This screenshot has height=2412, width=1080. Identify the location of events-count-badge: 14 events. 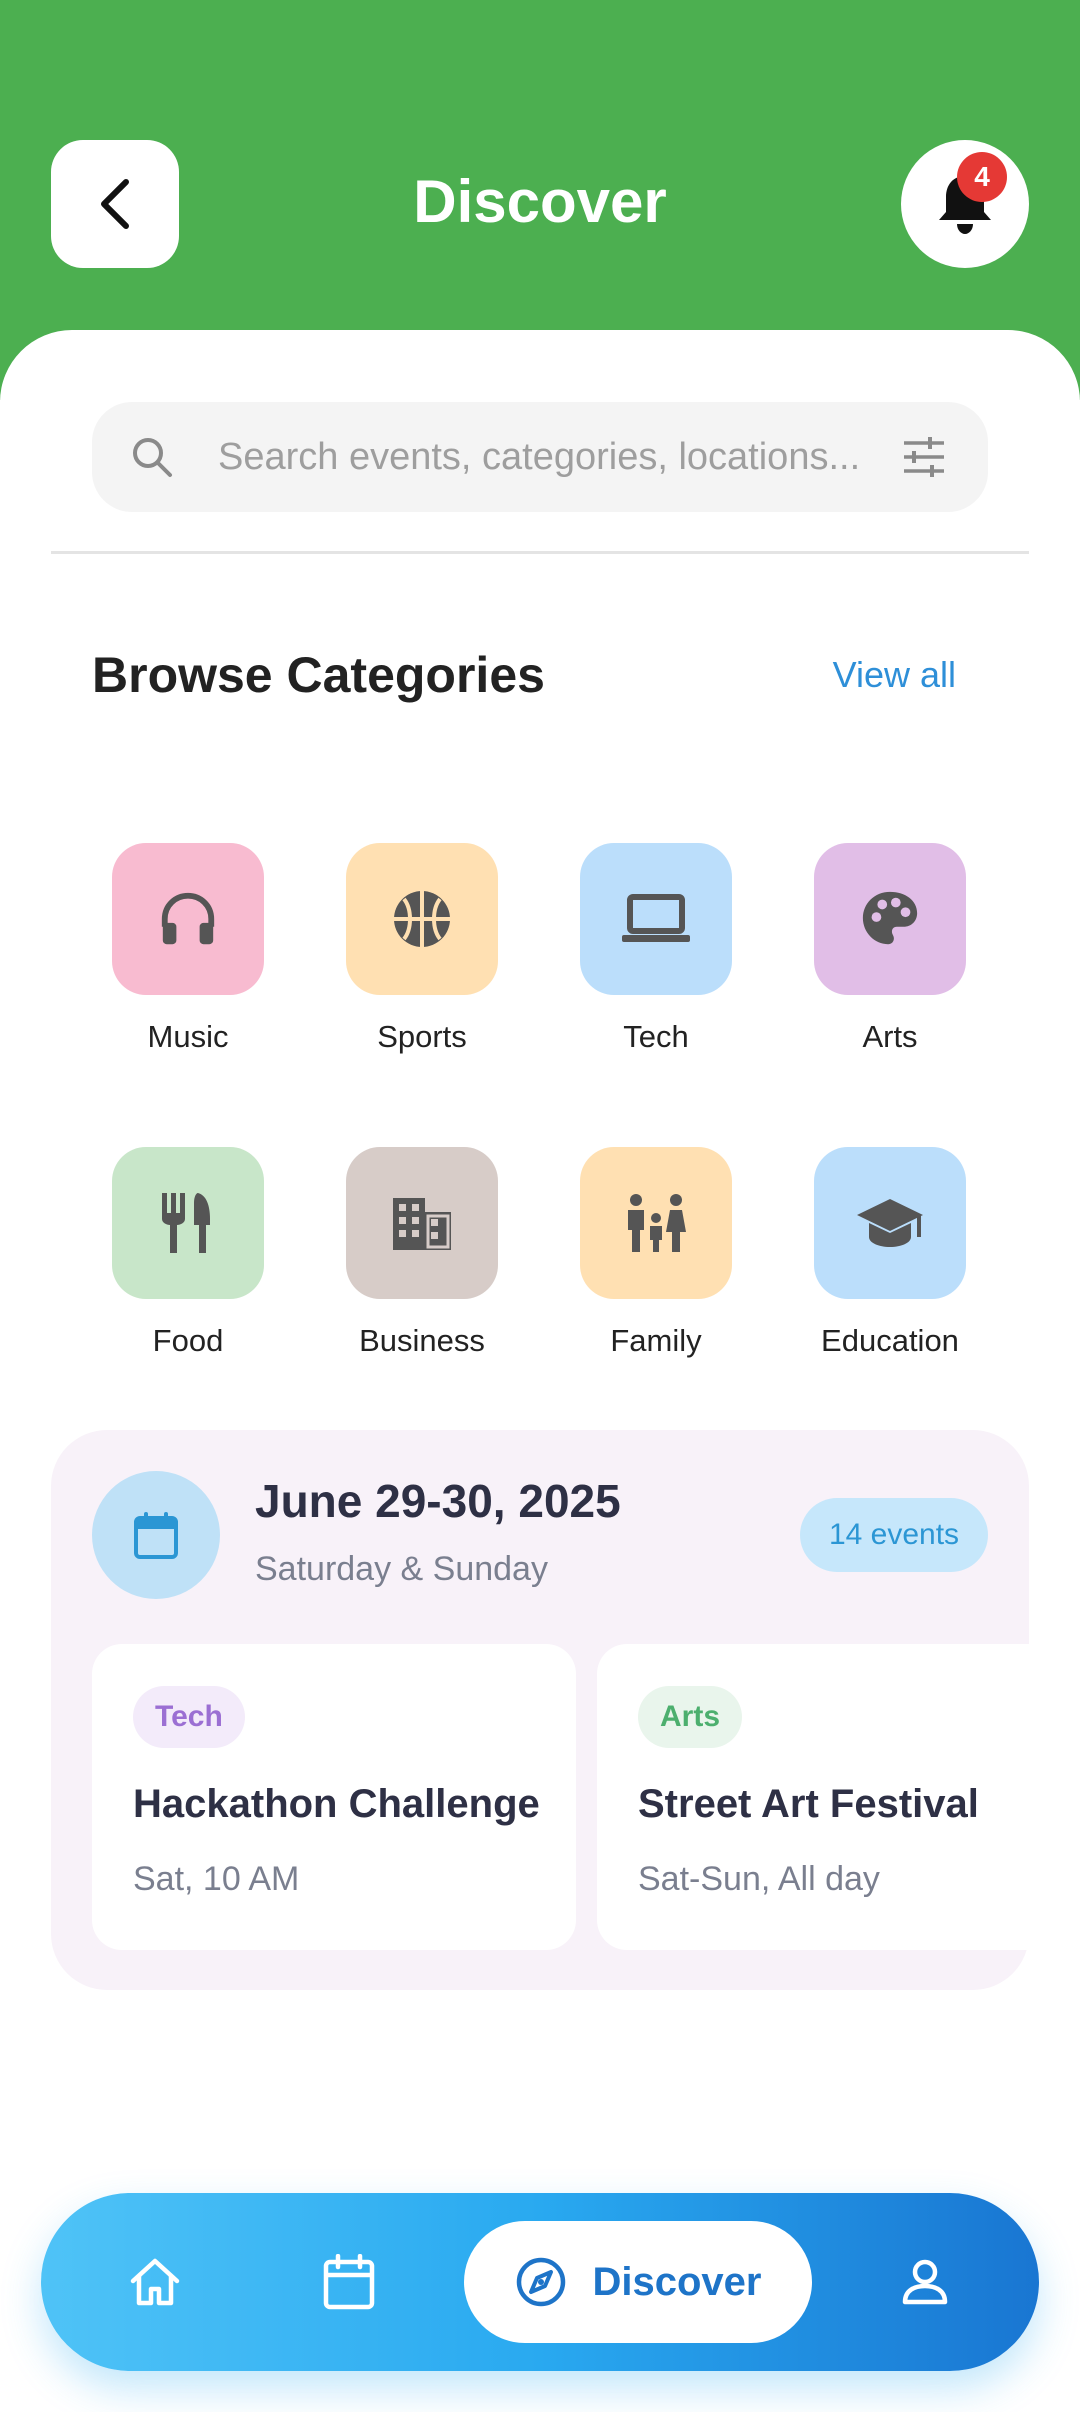
(894, 1535).